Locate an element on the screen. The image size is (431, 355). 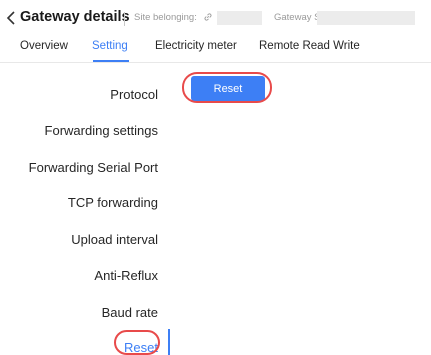
tab-remote-read-write: Remote Read Write is located at coordinates (309, 46).